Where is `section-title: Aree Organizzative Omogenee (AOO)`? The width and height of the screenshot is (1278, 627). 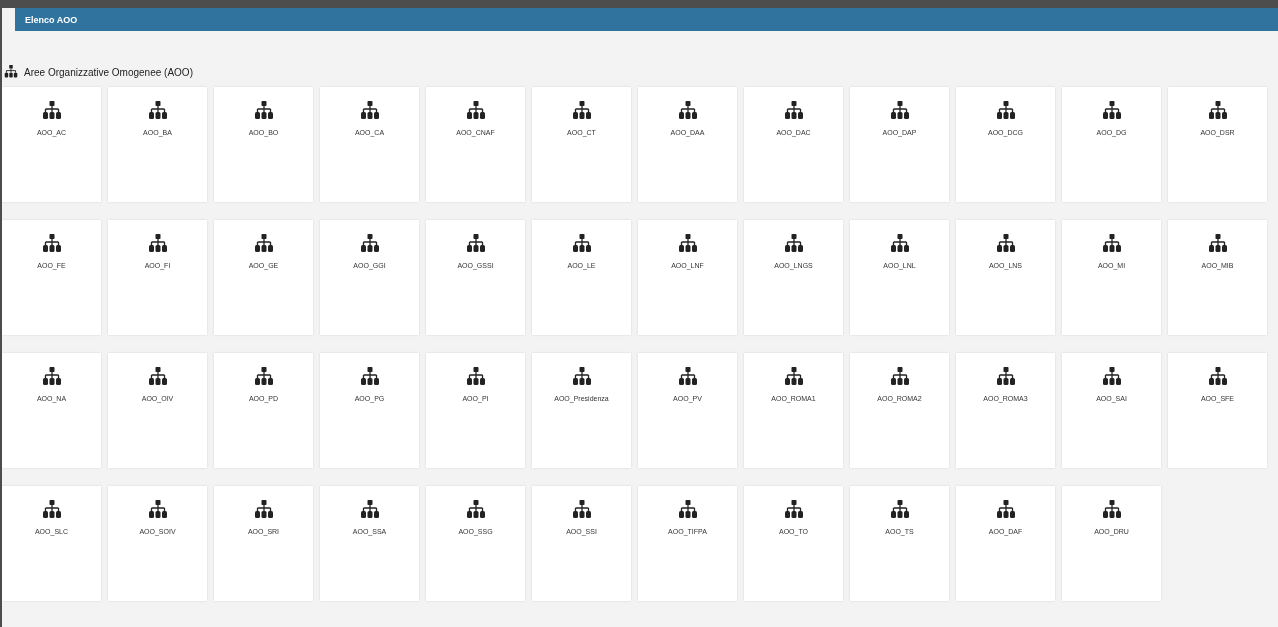 section-title: Aree Organizzative Omogenee (AOO) is located at coordinates (108, 72).